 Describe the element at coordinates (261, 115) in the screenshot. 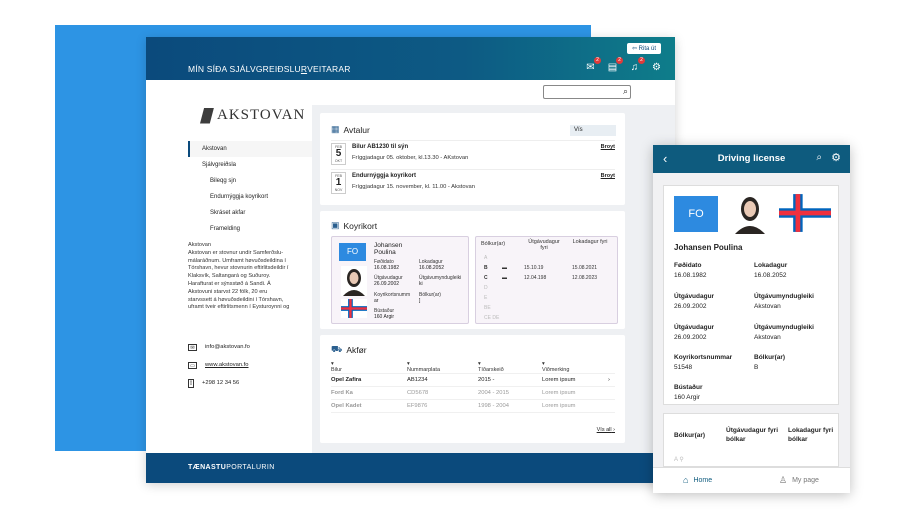

I see `logo-text: AKSTOVAN` at that location.